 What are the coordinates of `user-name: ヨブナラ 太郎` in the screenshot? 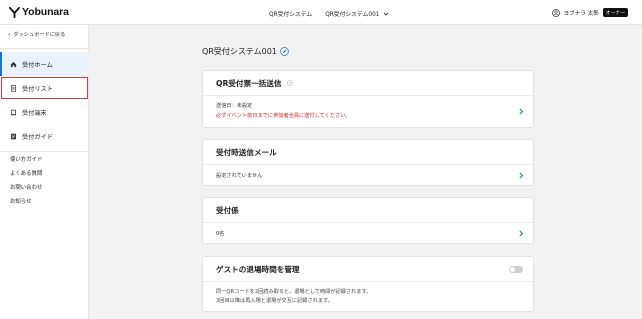 It's located at (581, 13).